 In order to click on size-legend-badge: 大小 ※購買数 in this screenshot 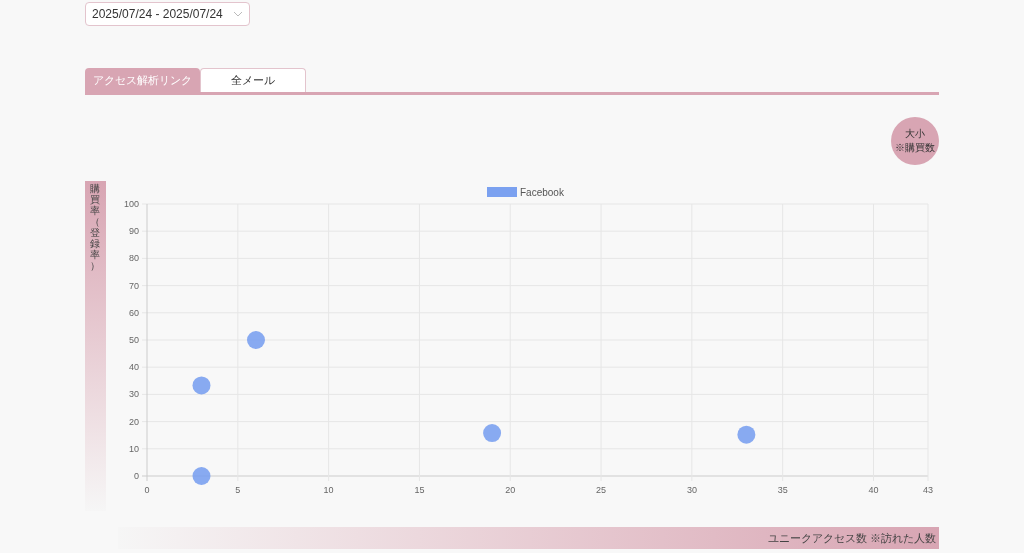, I will do `click(915, 141)`.